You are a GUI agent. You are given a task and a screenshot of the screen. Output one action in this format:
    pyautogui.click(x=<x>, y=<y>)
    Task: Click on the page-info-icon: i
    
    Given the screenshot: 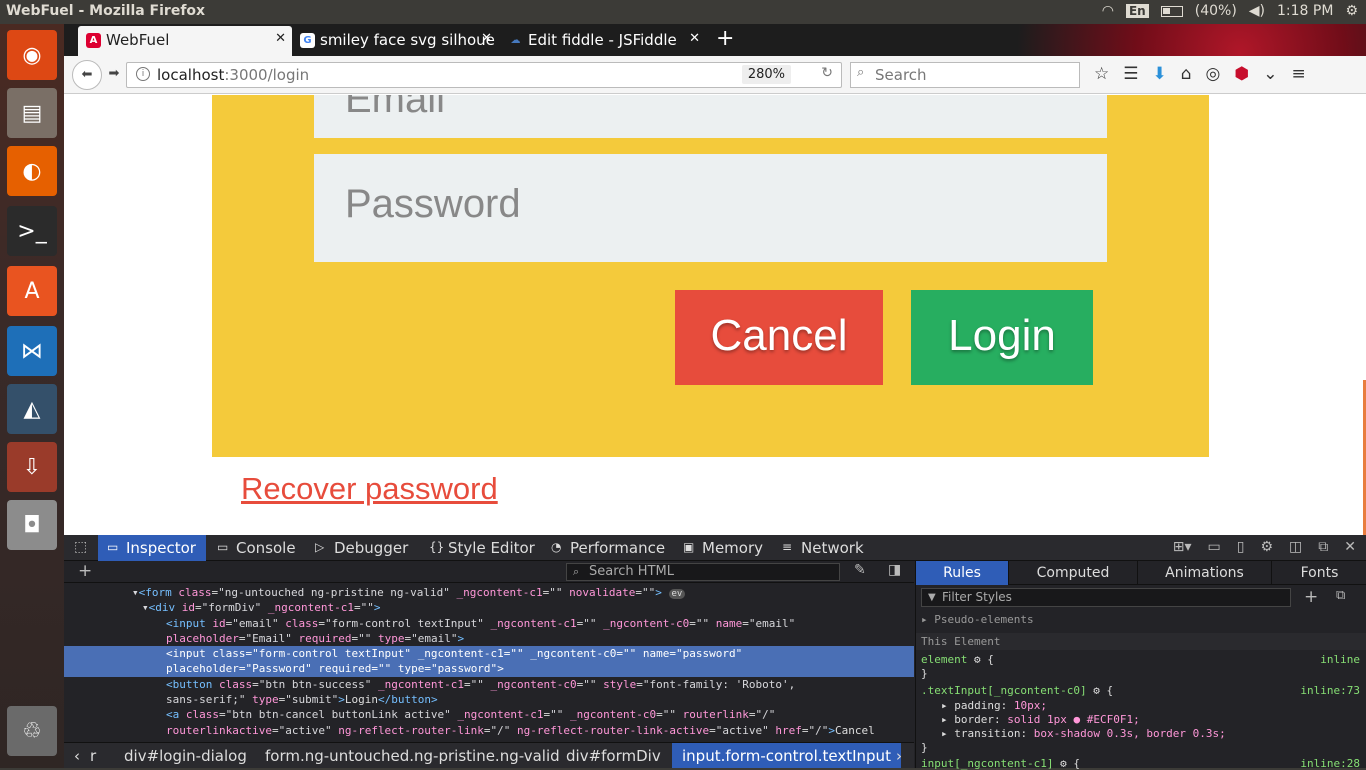 What is the action you would take?
    pyautogui.click(x=143, y=74)
    